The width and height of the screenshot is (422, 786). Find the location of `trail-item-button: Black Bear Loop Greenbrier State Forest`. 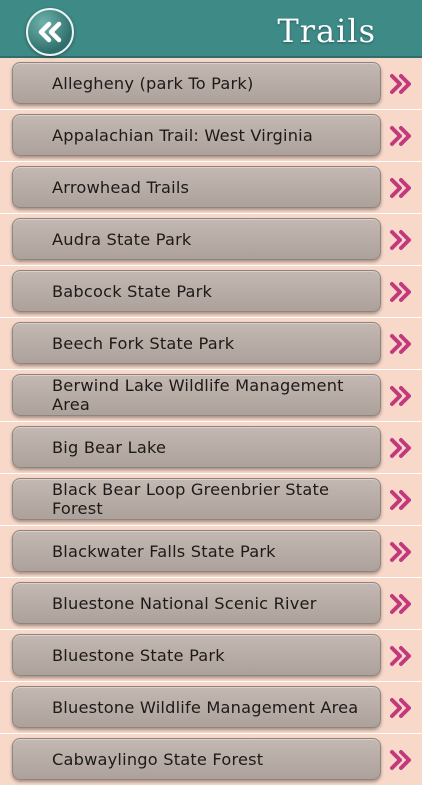

trail-item-button: Black Bear Loop Greenbrier State Forest is located at coordinates (196, 499).